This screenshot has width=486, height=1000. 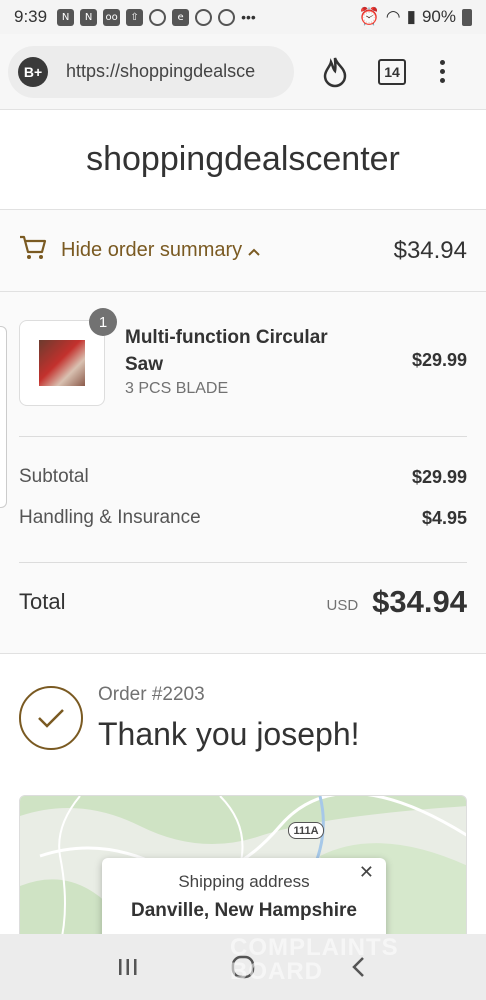 What do you see at coordinates (103, 322) in the screenshot?
I see `quantity-badge: 1` at bounding box center [103, 322].